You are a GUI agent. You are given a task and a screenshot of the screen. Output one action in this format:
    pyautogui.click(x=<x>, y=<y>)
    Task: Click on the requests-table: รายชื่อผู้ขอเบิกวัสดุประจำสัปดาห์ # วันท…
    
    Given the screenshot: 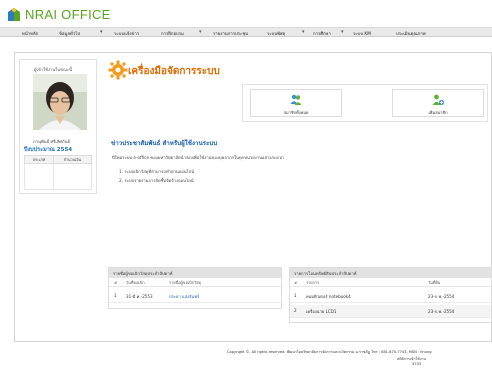 What is the action you would take?
    pyautogui.click(x=195, y=288)
    